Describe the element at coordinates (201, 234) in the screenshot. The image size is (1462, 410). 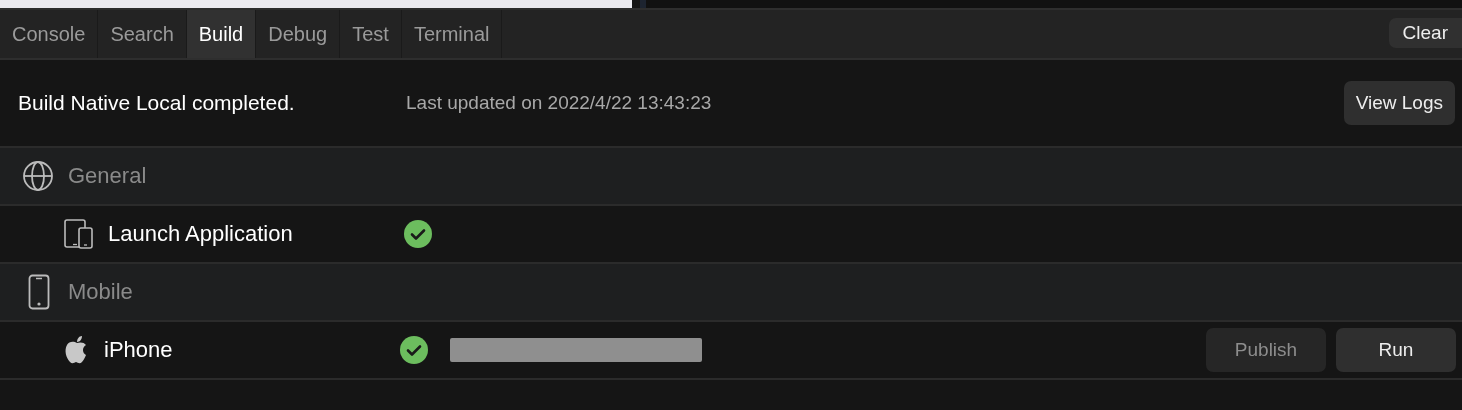
I see `item-label: Launch Application` at that location.